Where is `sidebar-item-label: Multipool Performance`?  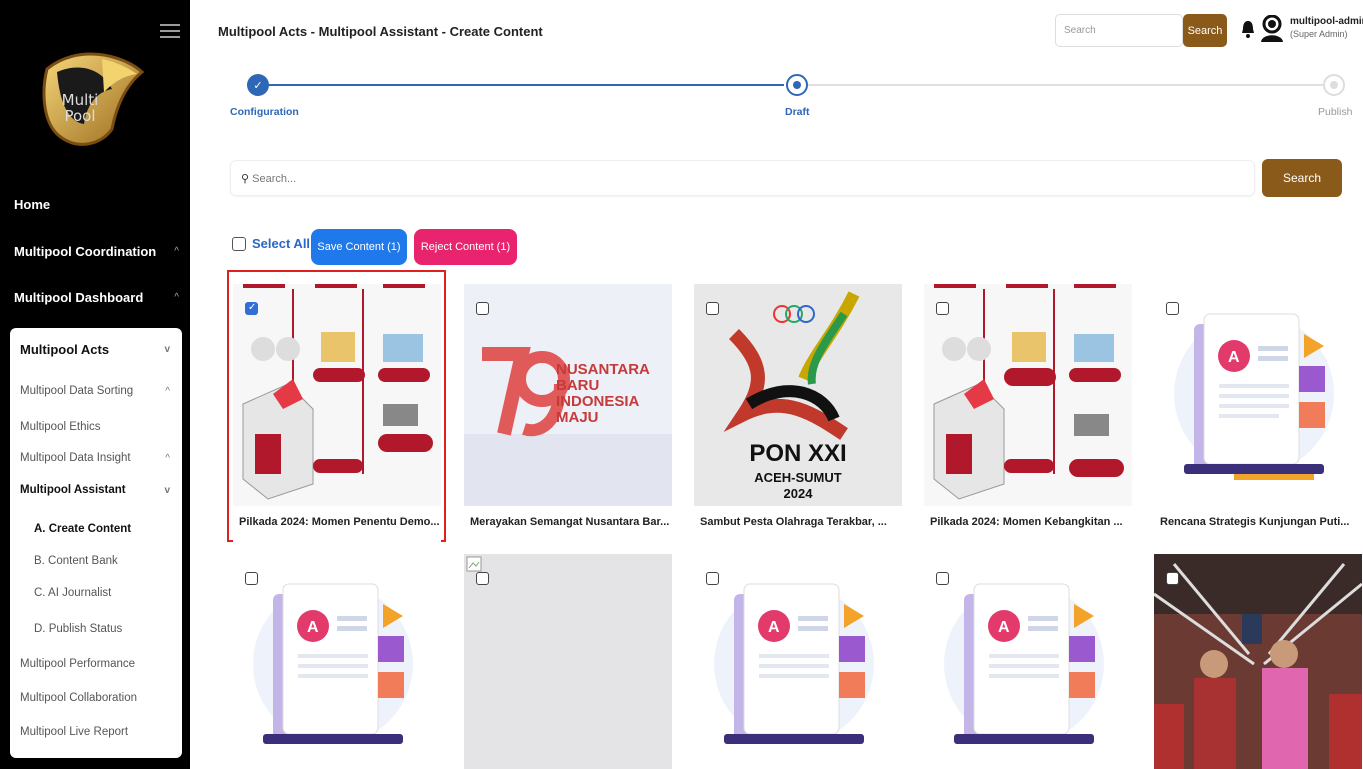 sidebar-item-label: Multipool Performance is located at coordinates (78, 664).